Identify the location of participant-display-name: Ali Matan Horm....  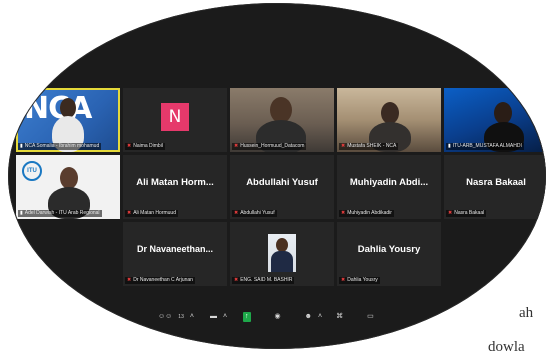
(175, 182).